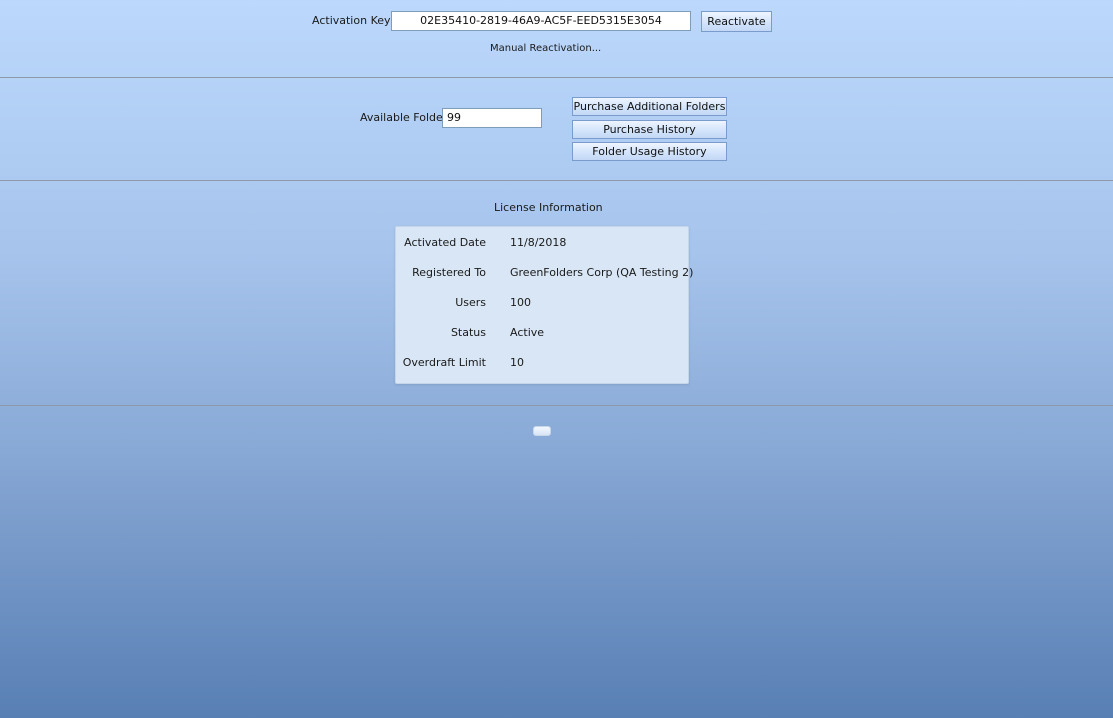 This screenshot has height=718, width=1113. What do you see at coordinates (468, 332) in the screenshot?
I see `status-label: Status` at bounding box center [468, 332].